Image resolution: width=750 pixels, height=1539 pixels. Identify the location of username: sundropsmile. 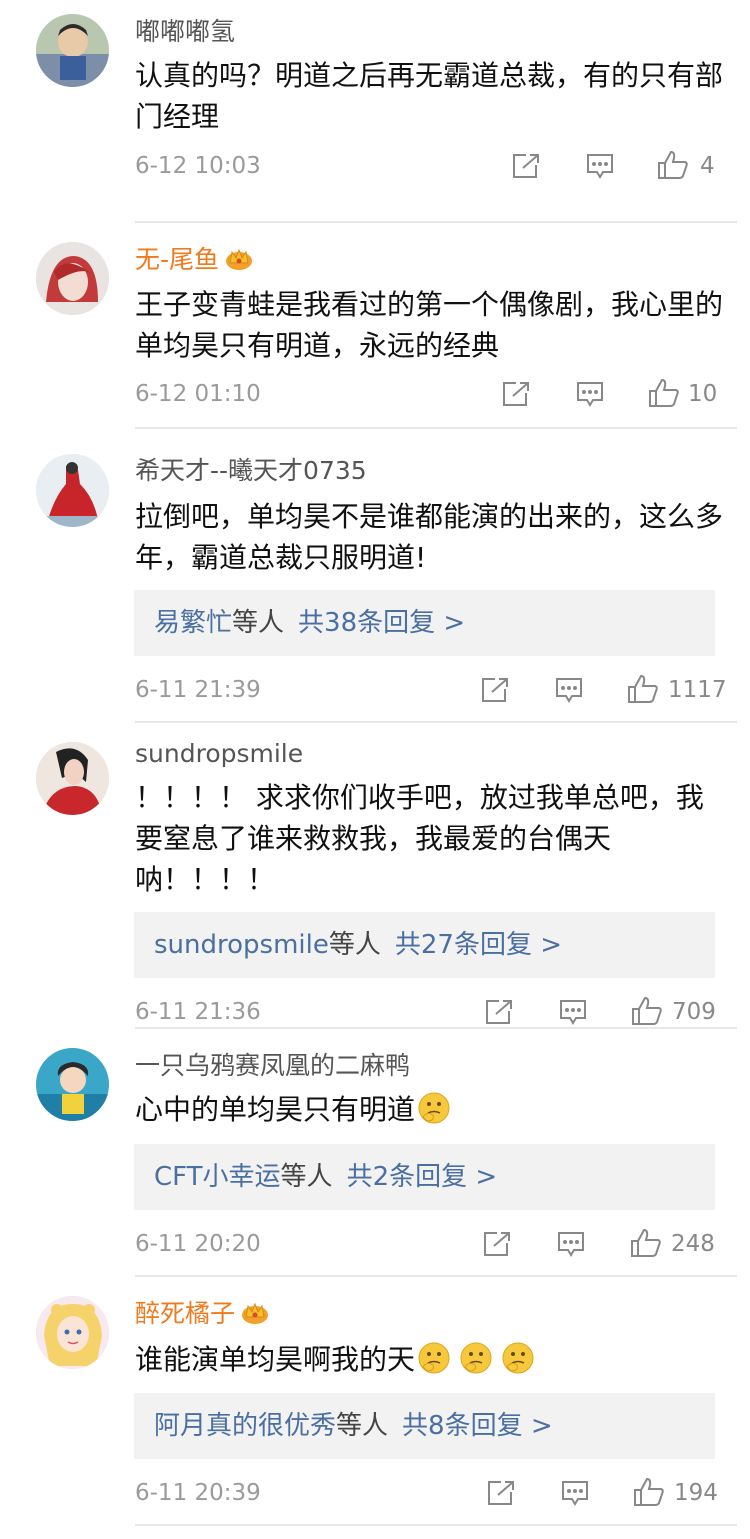
(219, 754).